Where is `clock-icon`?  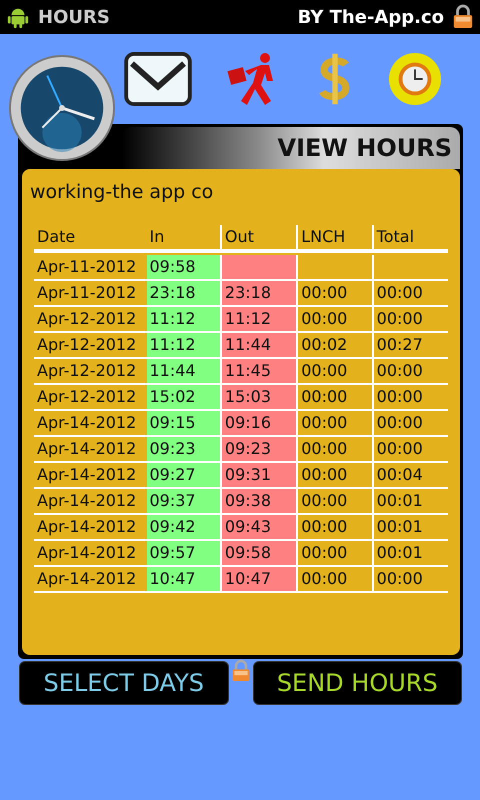
clock-icon is located at coordinates (62, 108).